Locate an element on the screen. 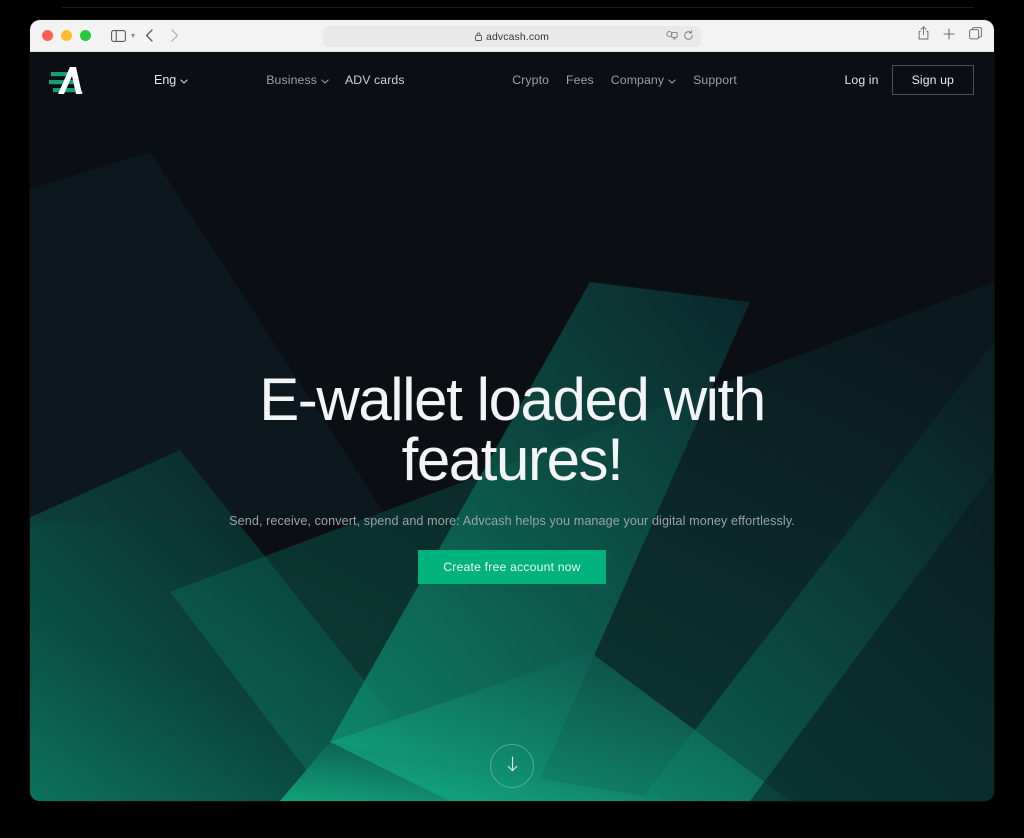  share-icon is located at coordinates (923, 35).